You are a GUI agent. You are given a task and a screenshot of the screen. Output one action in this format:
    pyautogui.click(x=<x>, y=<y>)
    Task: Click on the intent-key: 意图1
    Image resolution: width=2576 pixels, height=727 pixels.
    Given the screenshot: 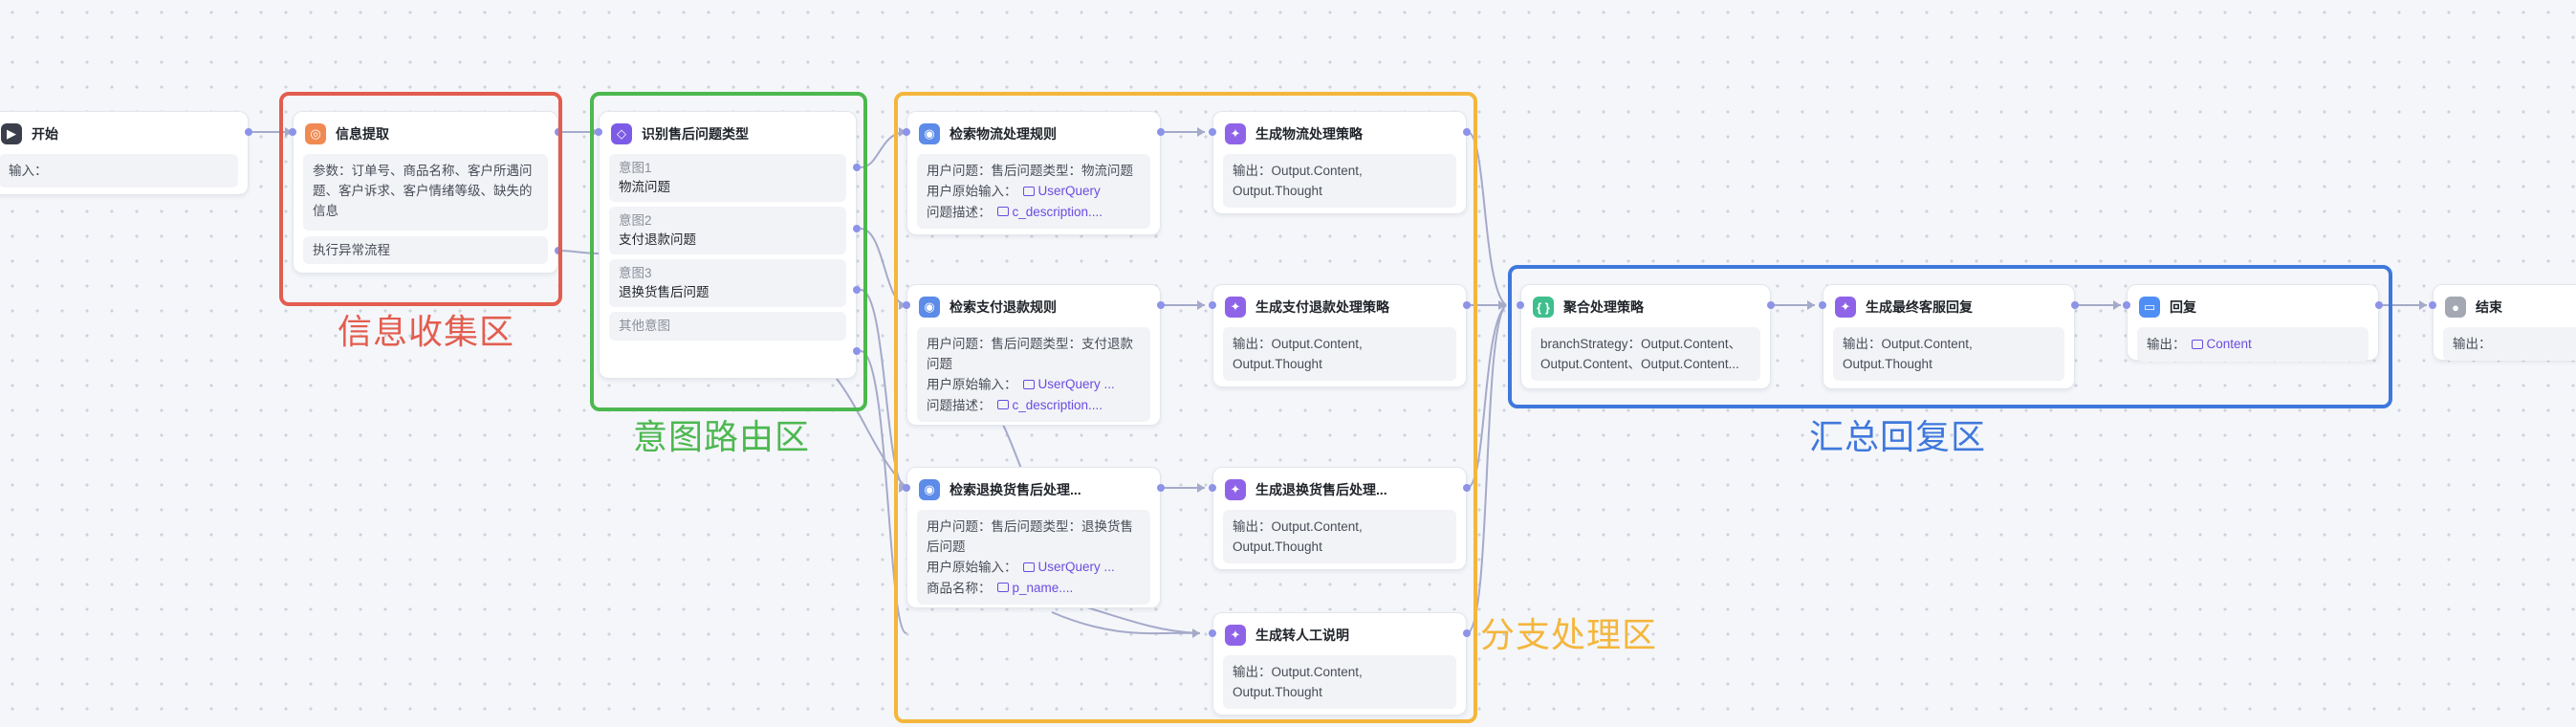 What is the action you would take?
    pyautogui.click(x=635, y=168)
    